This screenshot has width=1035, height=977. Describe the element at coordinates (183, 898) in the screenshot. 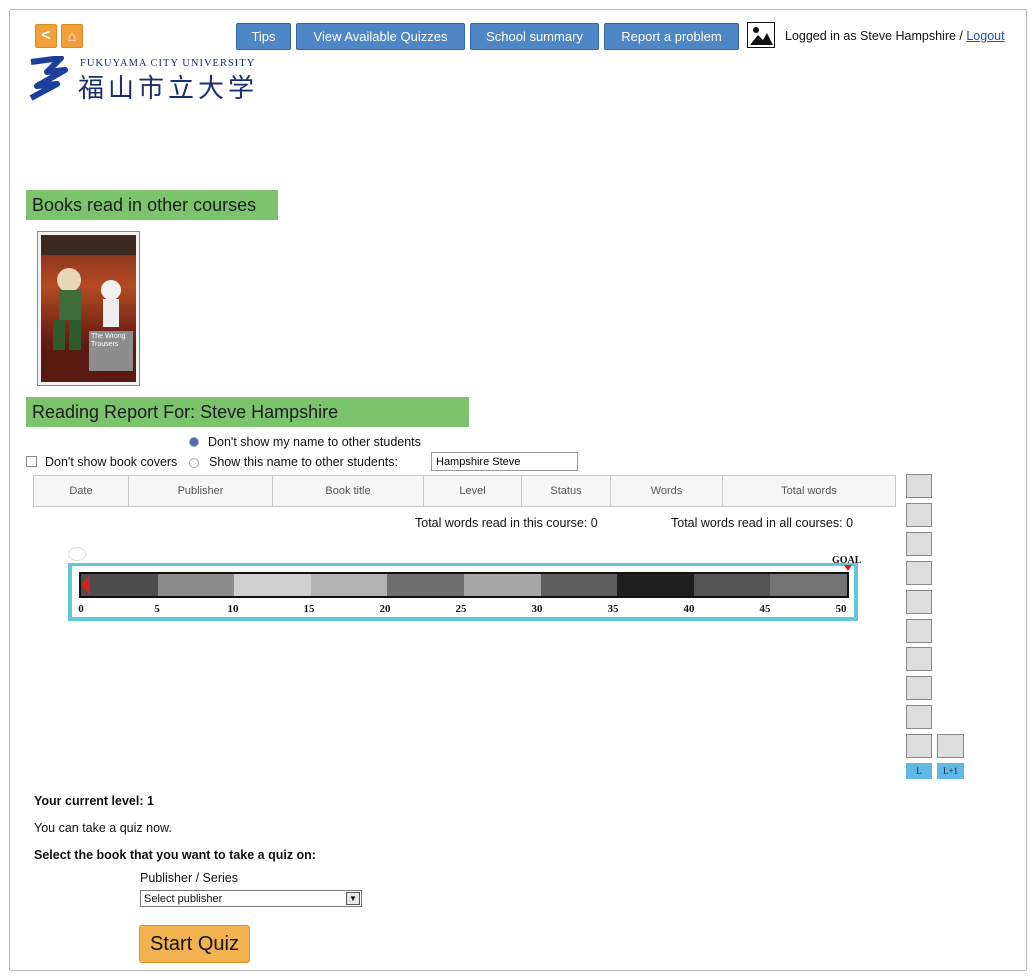

I see `publisher-select-value: Select publisher` at that location.